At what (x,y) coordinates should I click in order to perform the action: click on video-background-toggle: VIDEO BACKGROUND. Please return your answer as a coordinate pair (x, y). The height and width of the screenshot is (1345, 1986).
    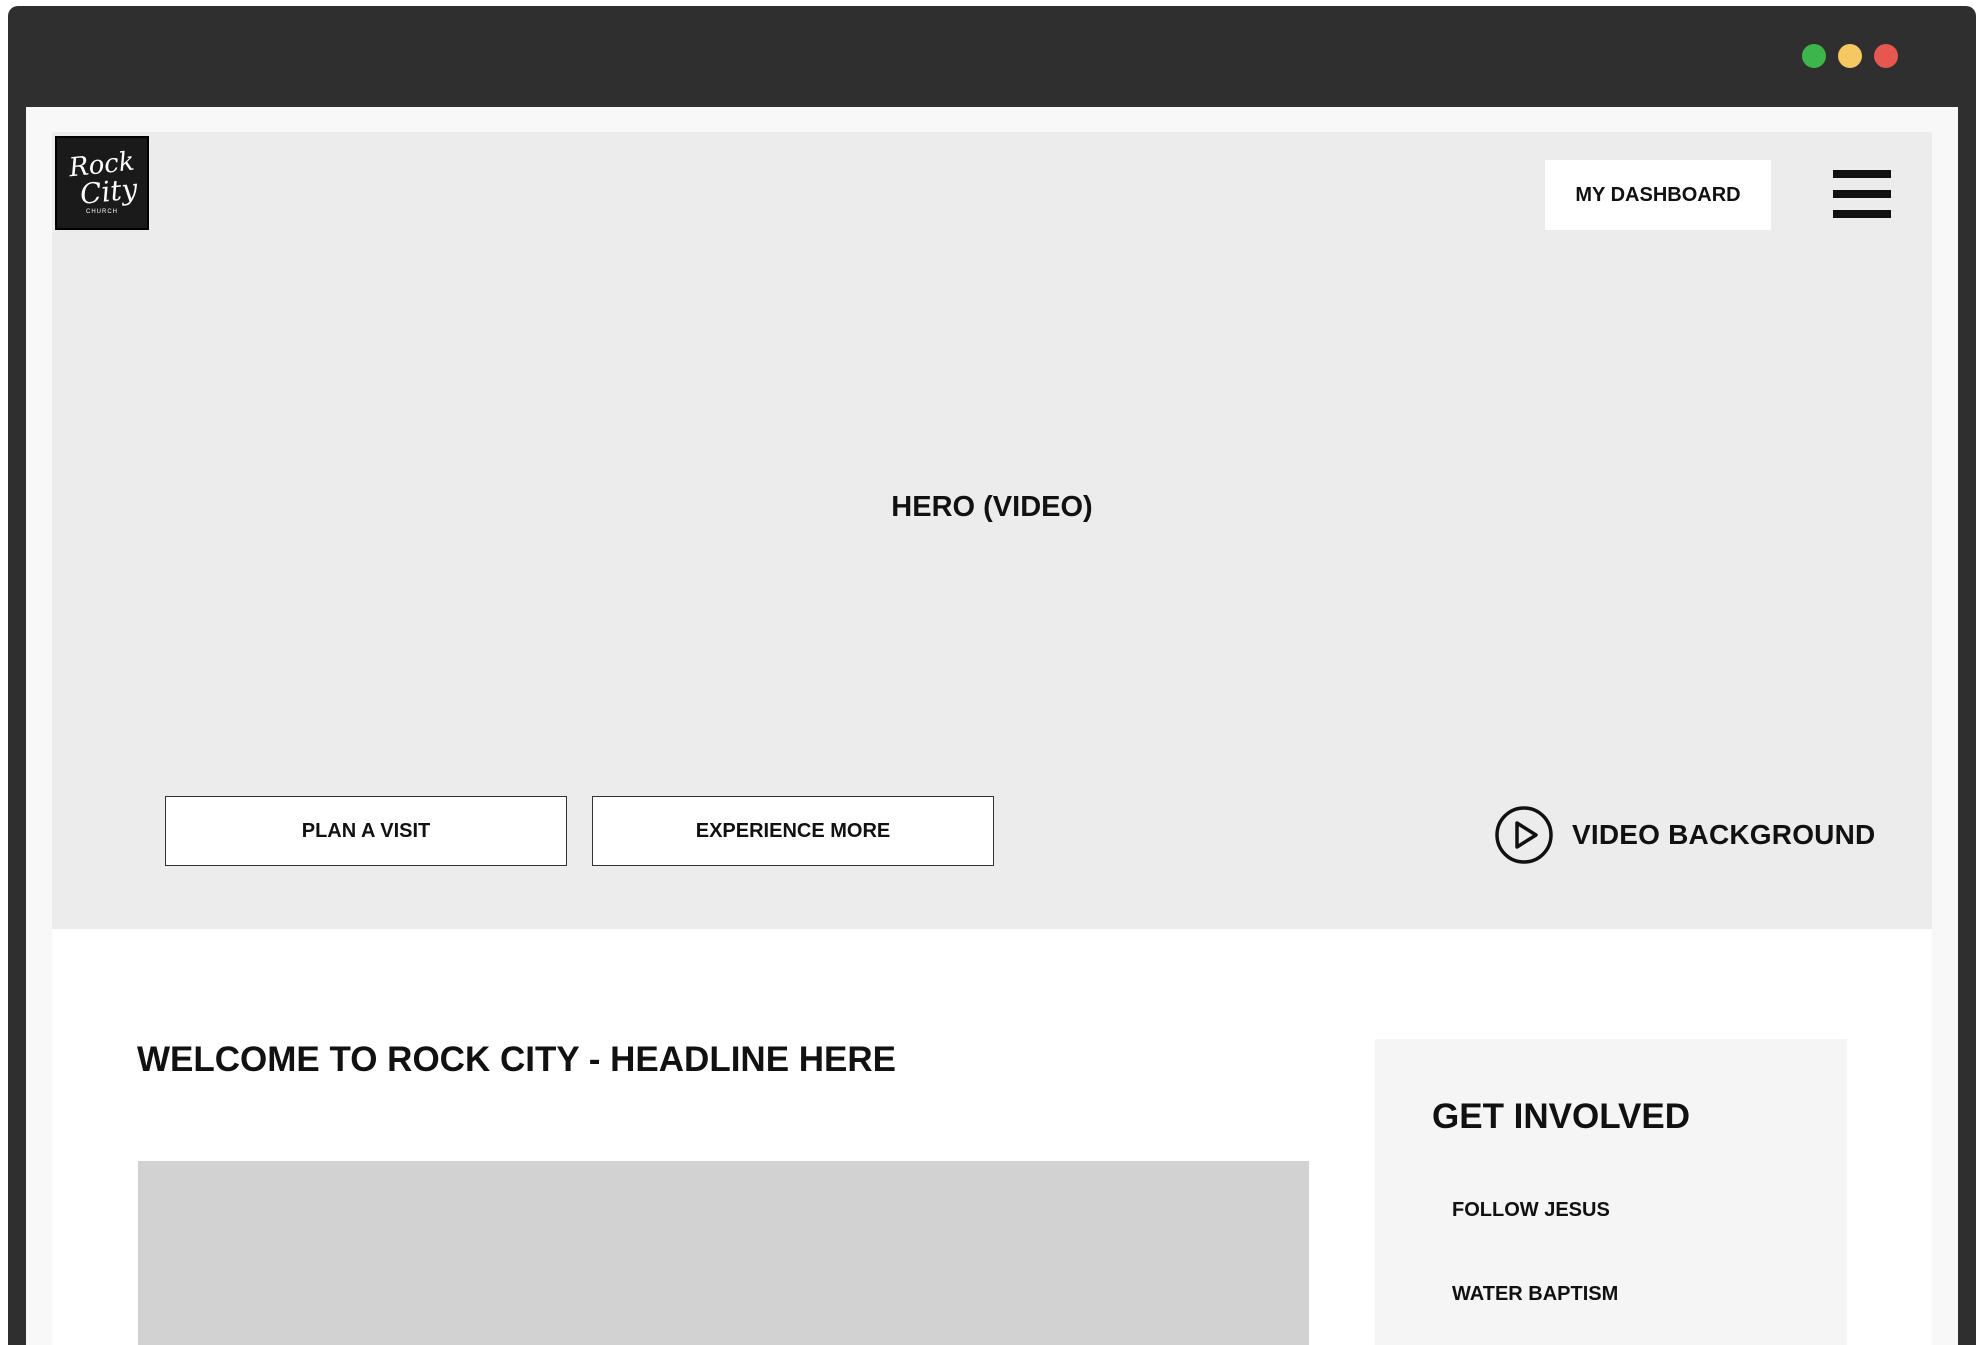
    Looking at the image, I should click on (1684, 835).